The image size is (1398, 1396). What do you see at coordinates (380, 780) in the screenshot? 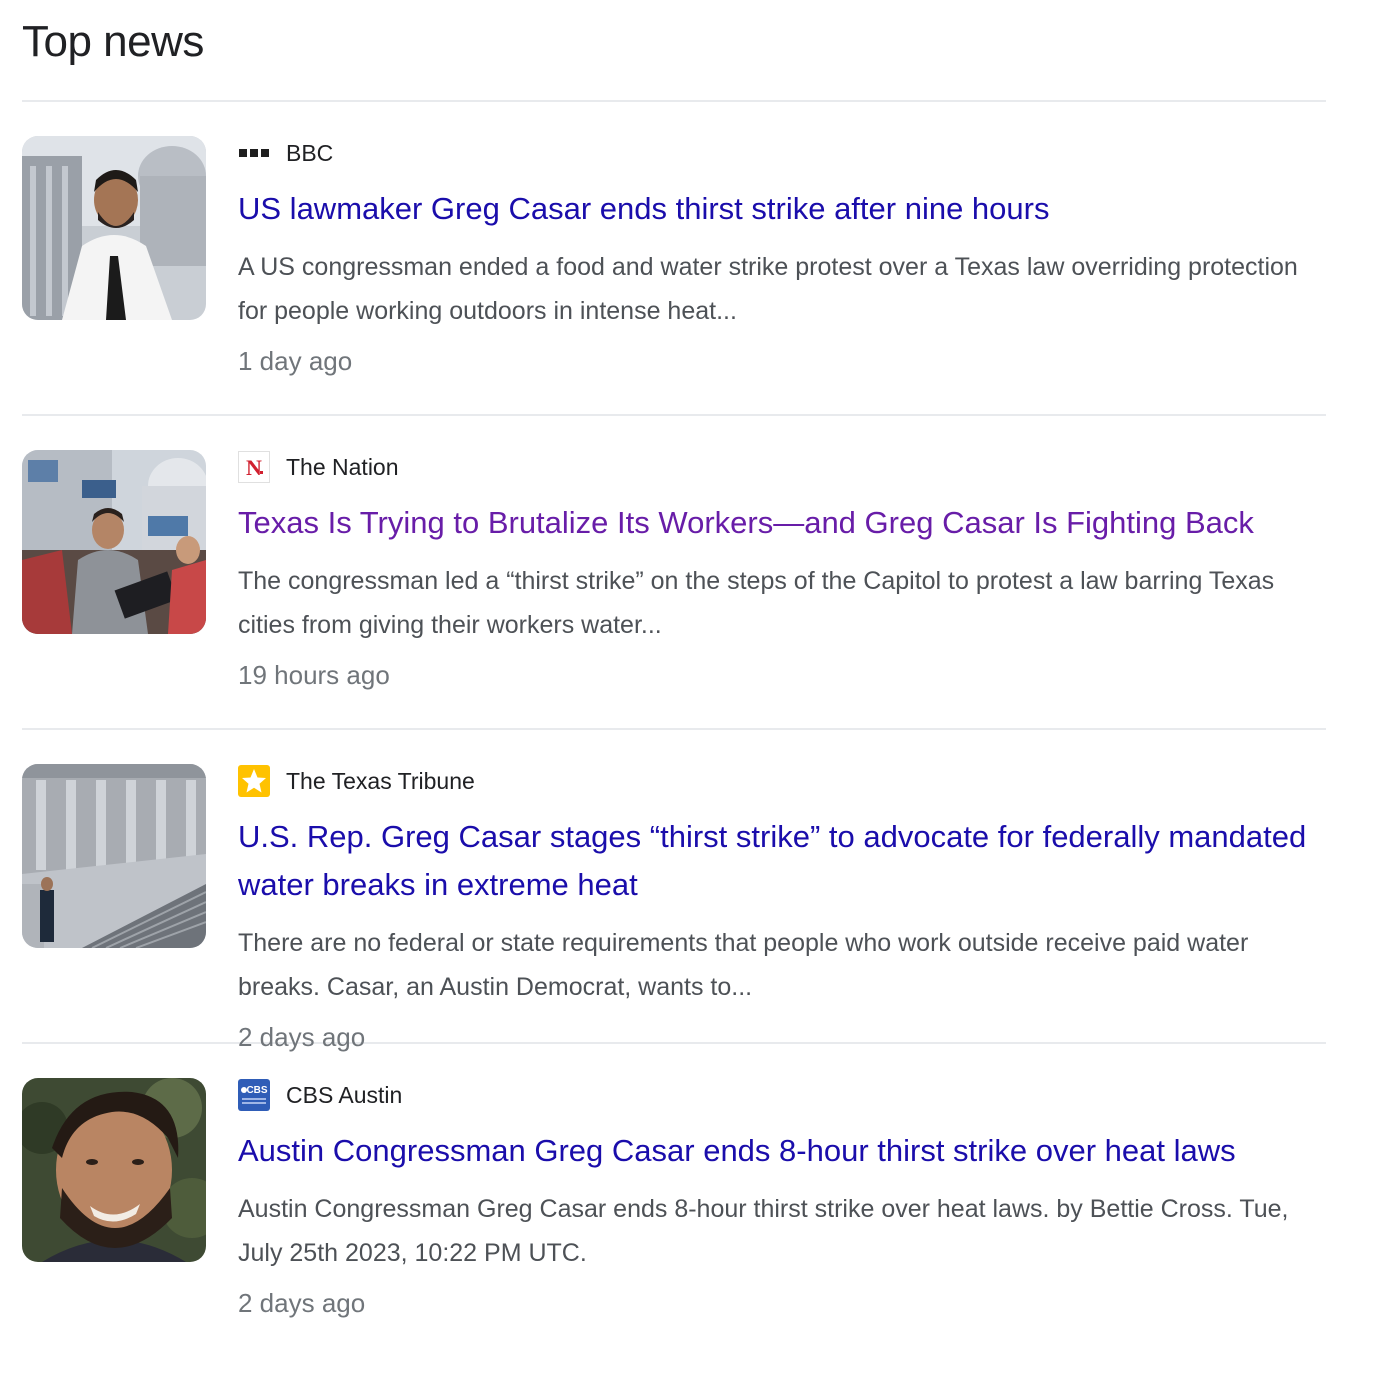
I see `source-name: The Texas Tribune` at bounding box center [380, 780].